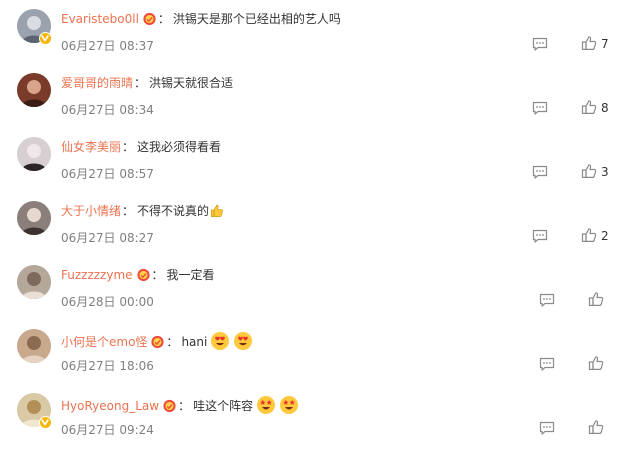  I want to click on comment-line: Fuzzzzzyme ：我一定看, so click(138, 275).